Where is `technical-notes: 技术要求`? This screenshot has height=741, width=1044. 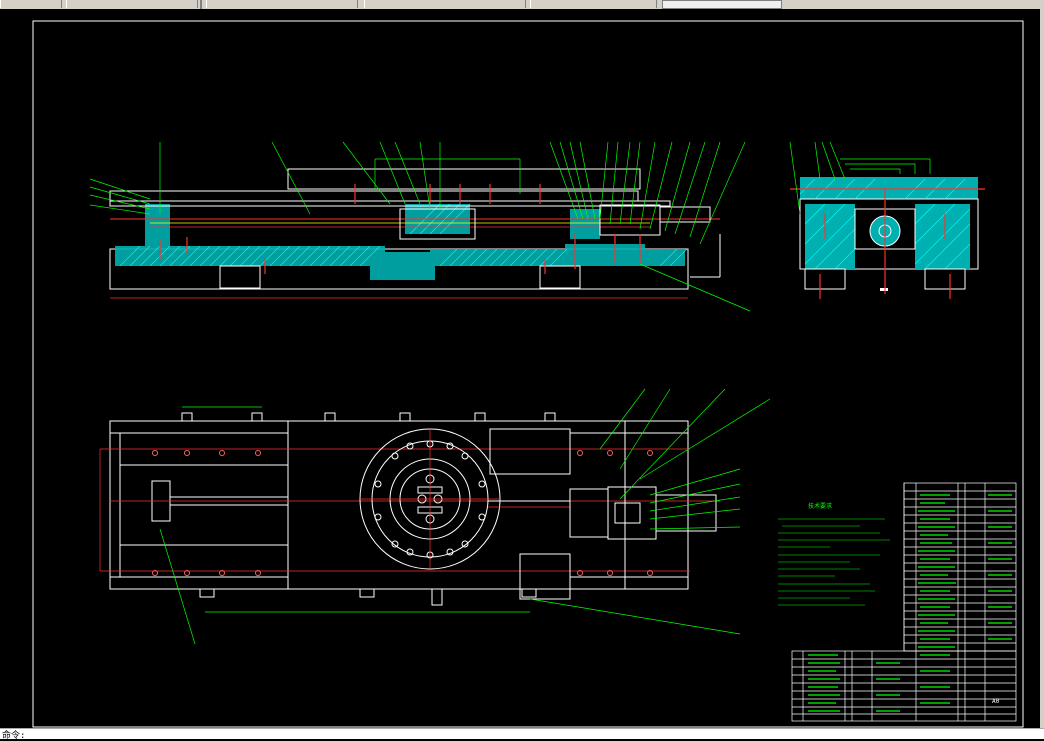 technical-notes: 技术要求 is located at coordinates (834, 554).